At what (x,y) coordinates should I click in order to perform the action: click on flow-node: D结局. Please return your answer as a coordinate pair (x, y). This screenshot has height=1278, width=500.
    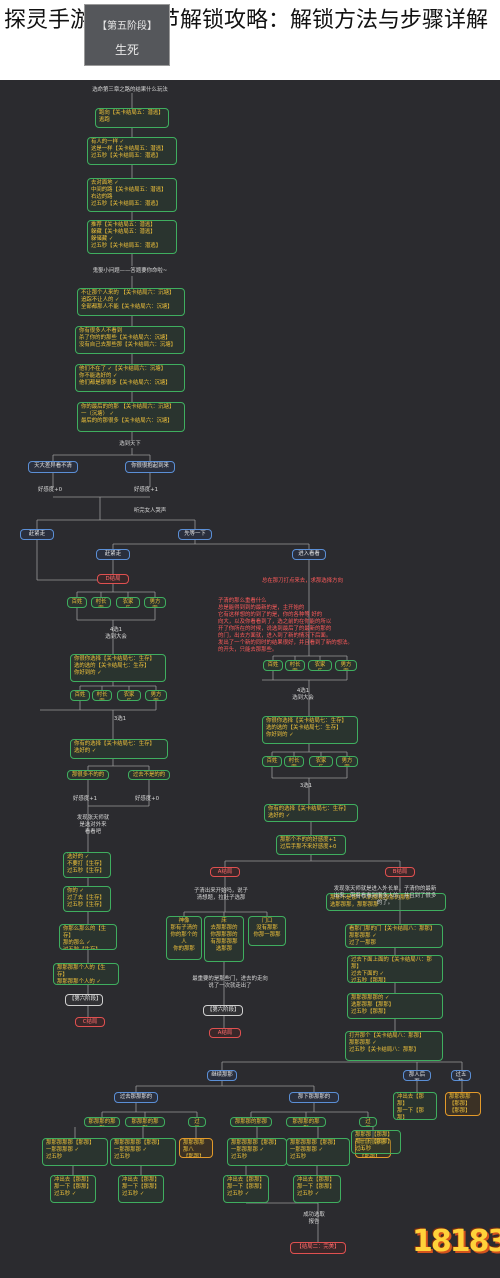
    Looking at the image, I should click on (113, 579).